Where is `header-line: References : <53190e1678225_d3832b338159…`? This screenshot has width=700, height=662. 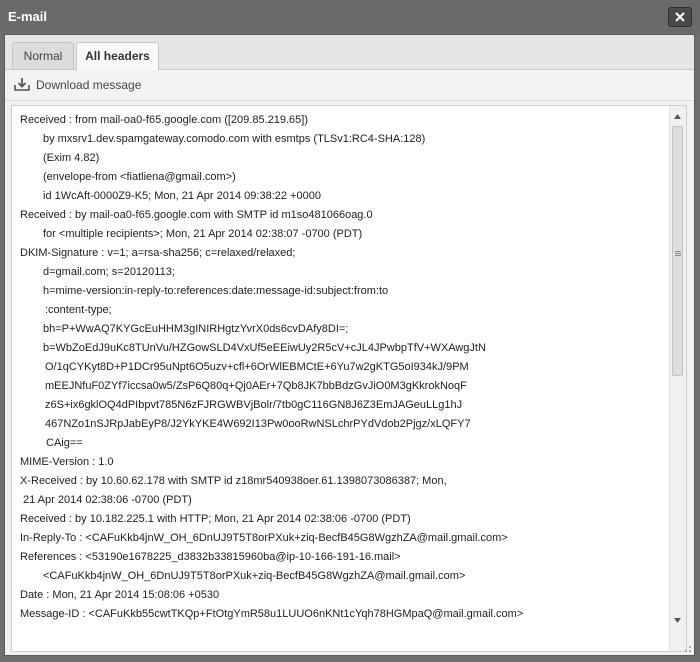
header-line: References : <53190e1678225_d3832b338159… is located at coordinates (210, 557).